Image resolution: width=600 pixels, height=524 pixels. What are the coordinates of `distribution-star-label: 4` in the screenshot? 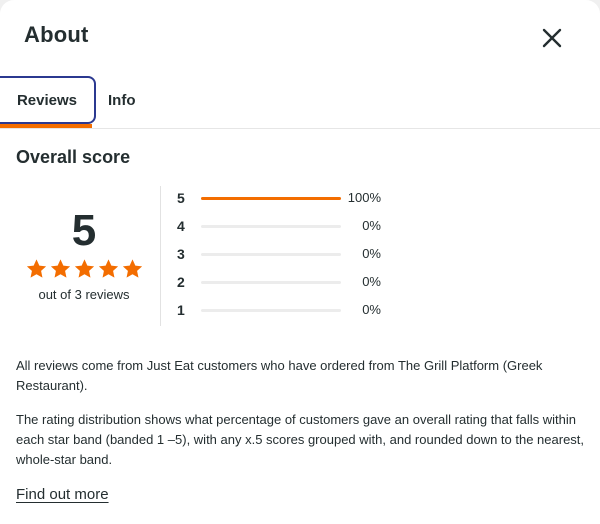 It's located at (181, 226).